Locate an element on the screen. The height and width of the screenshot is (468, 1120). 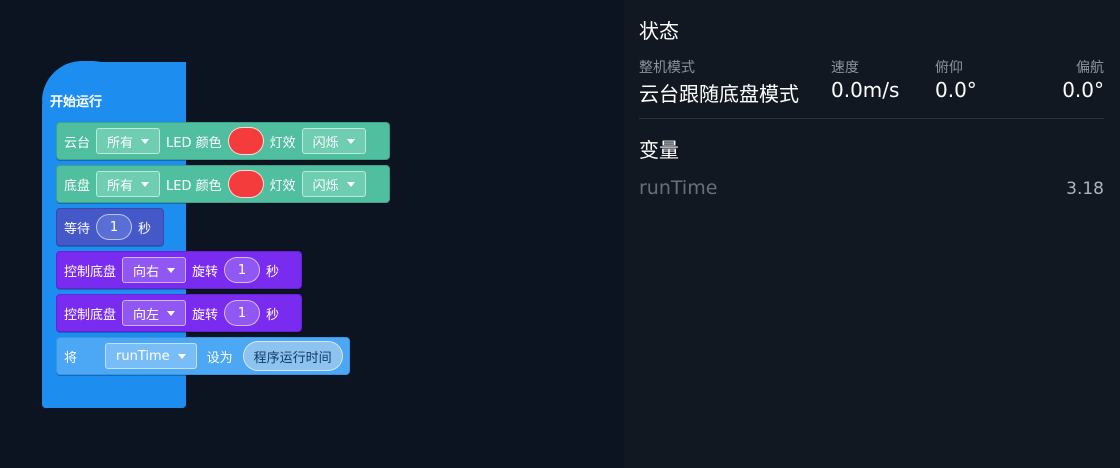
pitch-value: 0.0° is located at coordinates (956, 90).